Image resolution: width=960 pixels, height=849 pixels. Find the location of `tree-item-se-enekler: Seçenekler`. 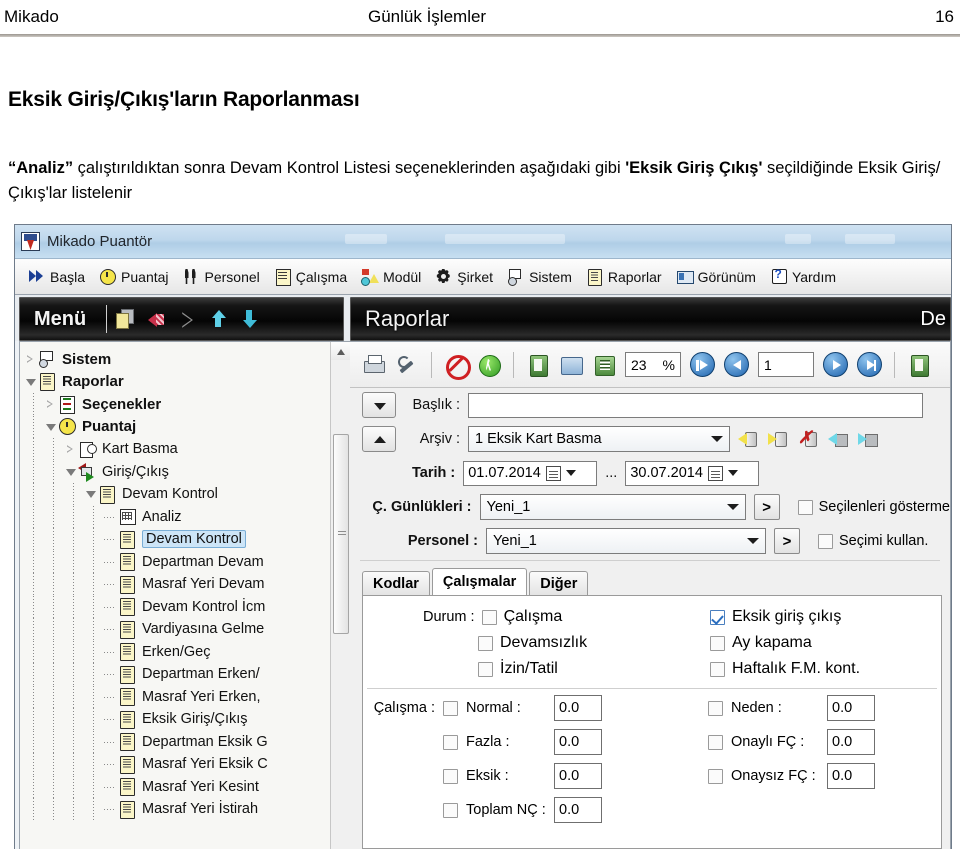

tree-item-se-enekler: Seçenekler is located at coordinates (177, 404).